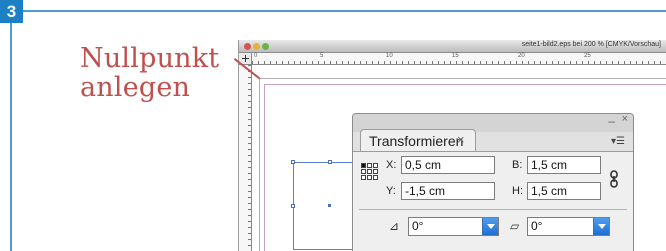  What do you see at coordinates (375, 165) in the screenshot?
I see `reference-point-top-right` at bounding box center [375, 165].